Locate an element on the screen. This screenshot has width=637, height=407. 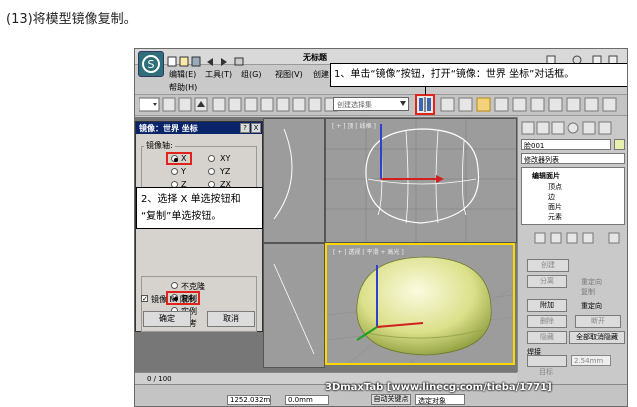
menu-create: 创建 is located at coordinates (321, 74).